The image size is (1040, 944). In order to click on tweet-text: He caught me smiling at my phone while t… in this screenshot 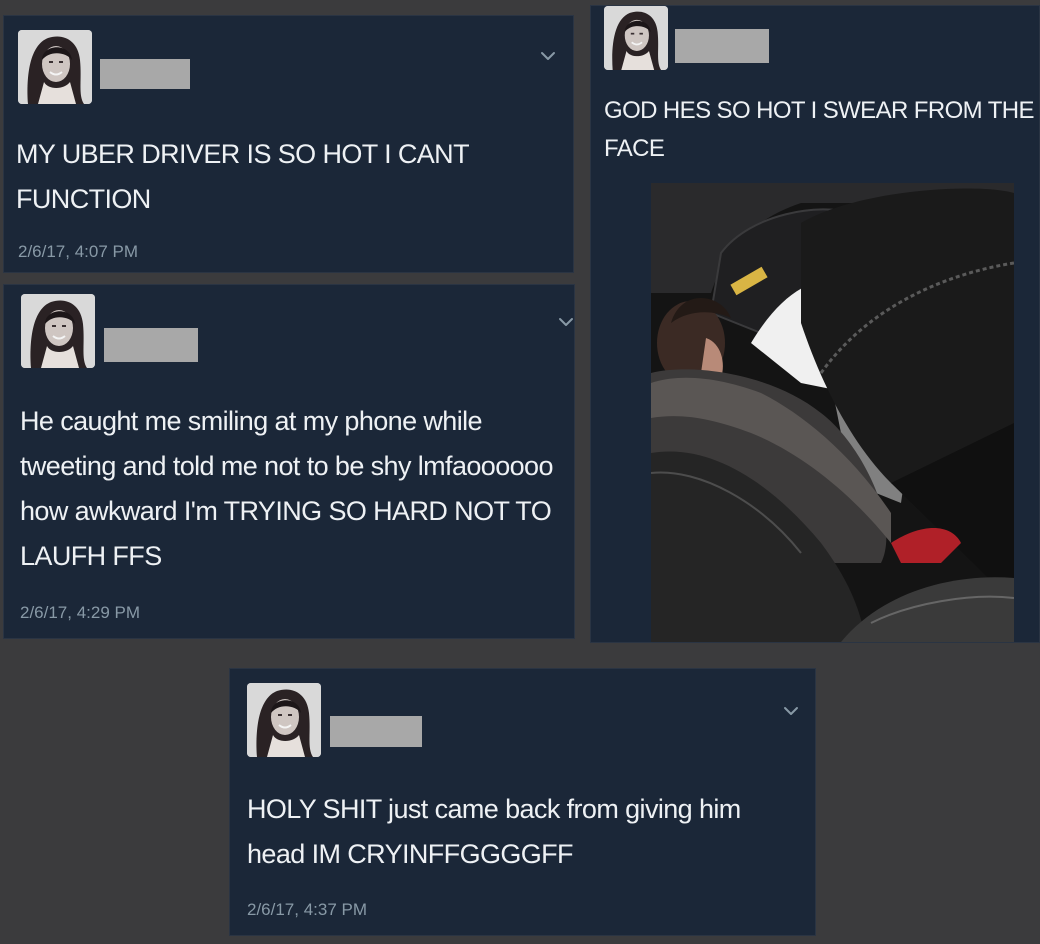, I will do `click(286, 488)`.